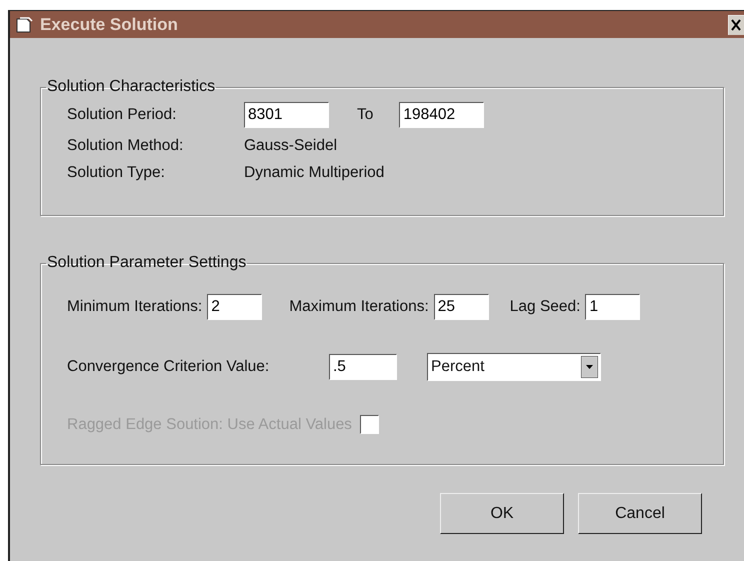 Image resolution: width=744 pixels, height=561 pixels. What do you see at coordinates (116, 173) in the screenshot?
I see `field-label: Solution Type:` at bounding box center [116, 173].